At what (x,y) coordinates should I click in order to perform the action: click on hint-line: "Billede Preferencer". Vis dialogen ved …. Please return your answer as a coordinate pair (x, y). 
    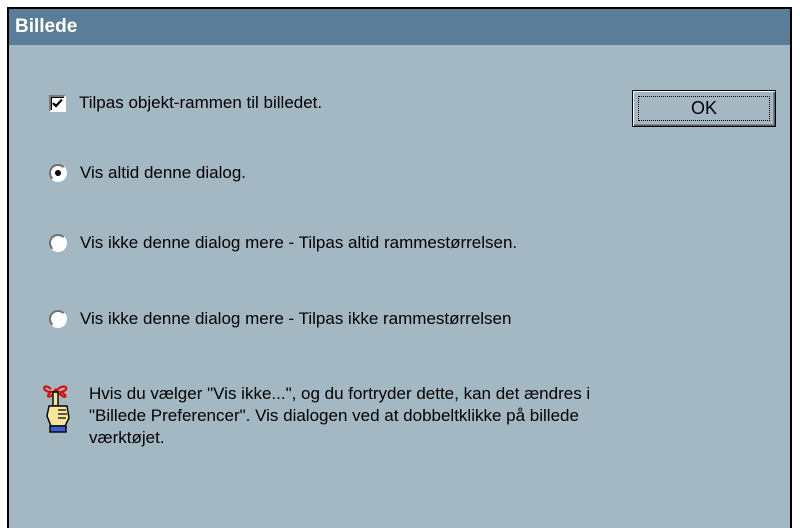
    Looking at the image, I should click on (334, 415).